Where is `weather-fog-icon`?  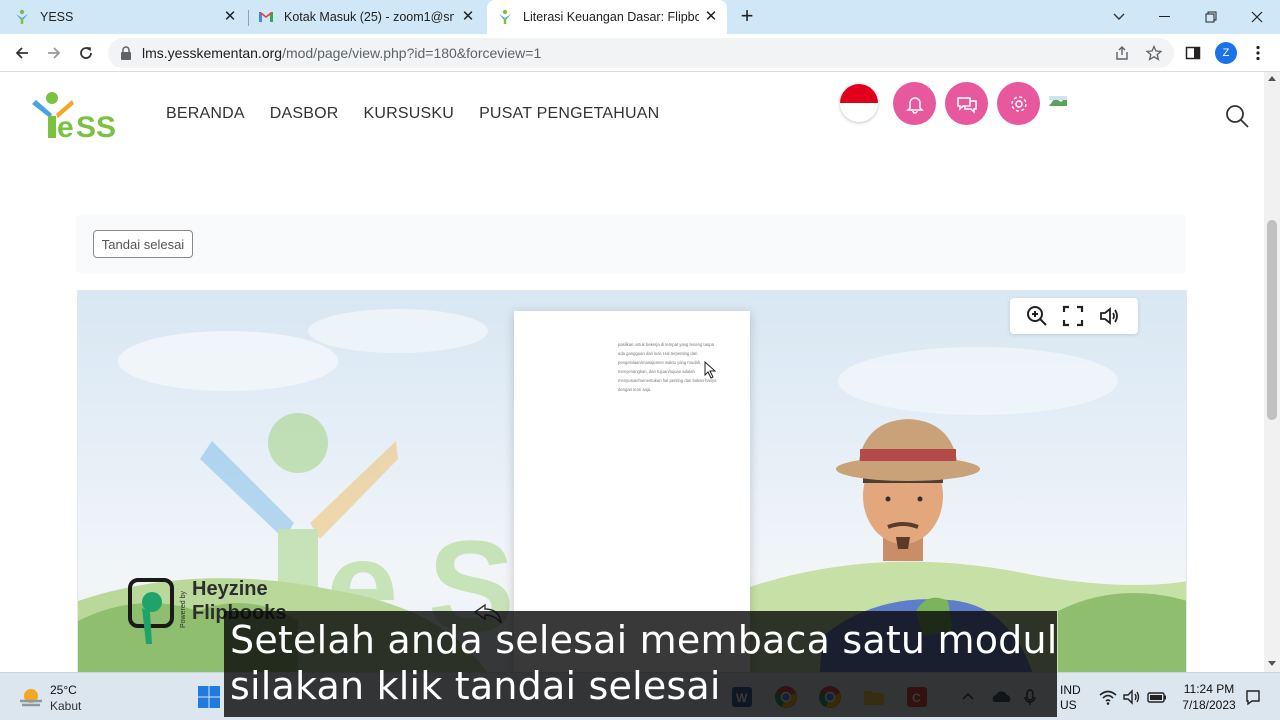 weather-fog-icon is located at coordinates (31, 698).